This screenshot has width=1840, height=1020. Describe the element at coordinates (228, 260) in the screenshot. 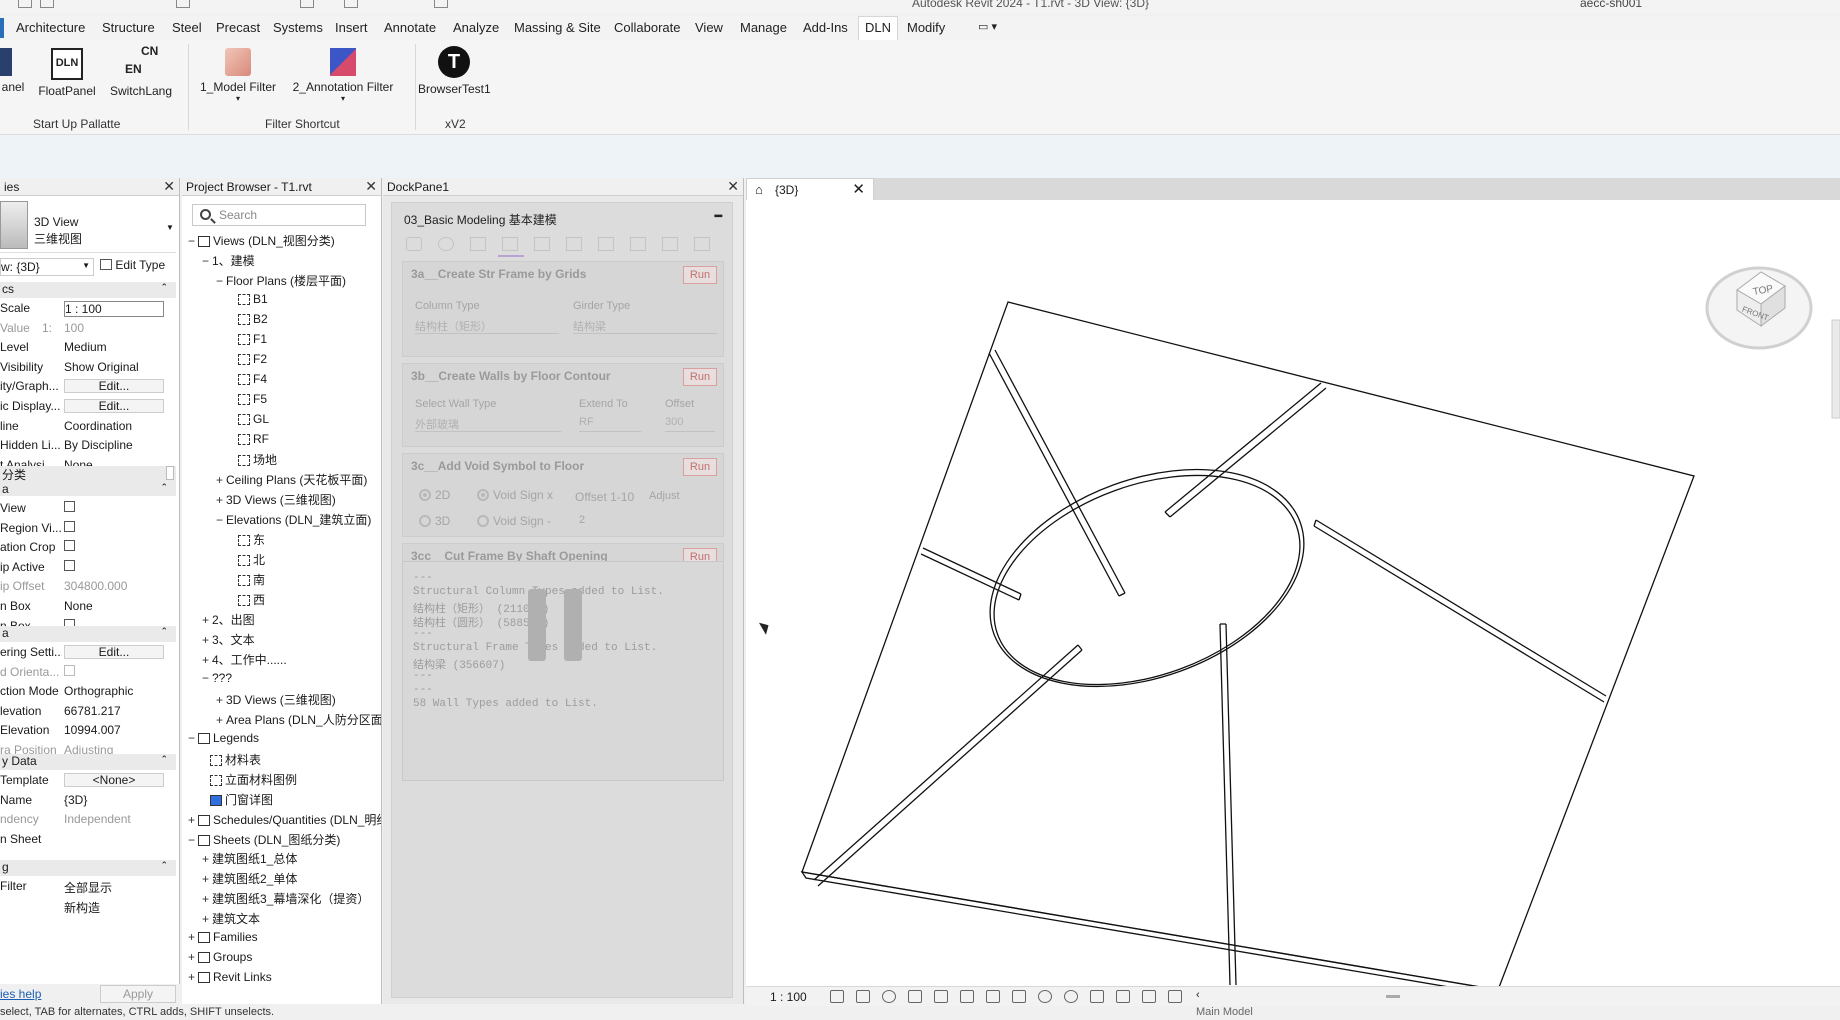

I see `tree-item: −1、建模` at that location.